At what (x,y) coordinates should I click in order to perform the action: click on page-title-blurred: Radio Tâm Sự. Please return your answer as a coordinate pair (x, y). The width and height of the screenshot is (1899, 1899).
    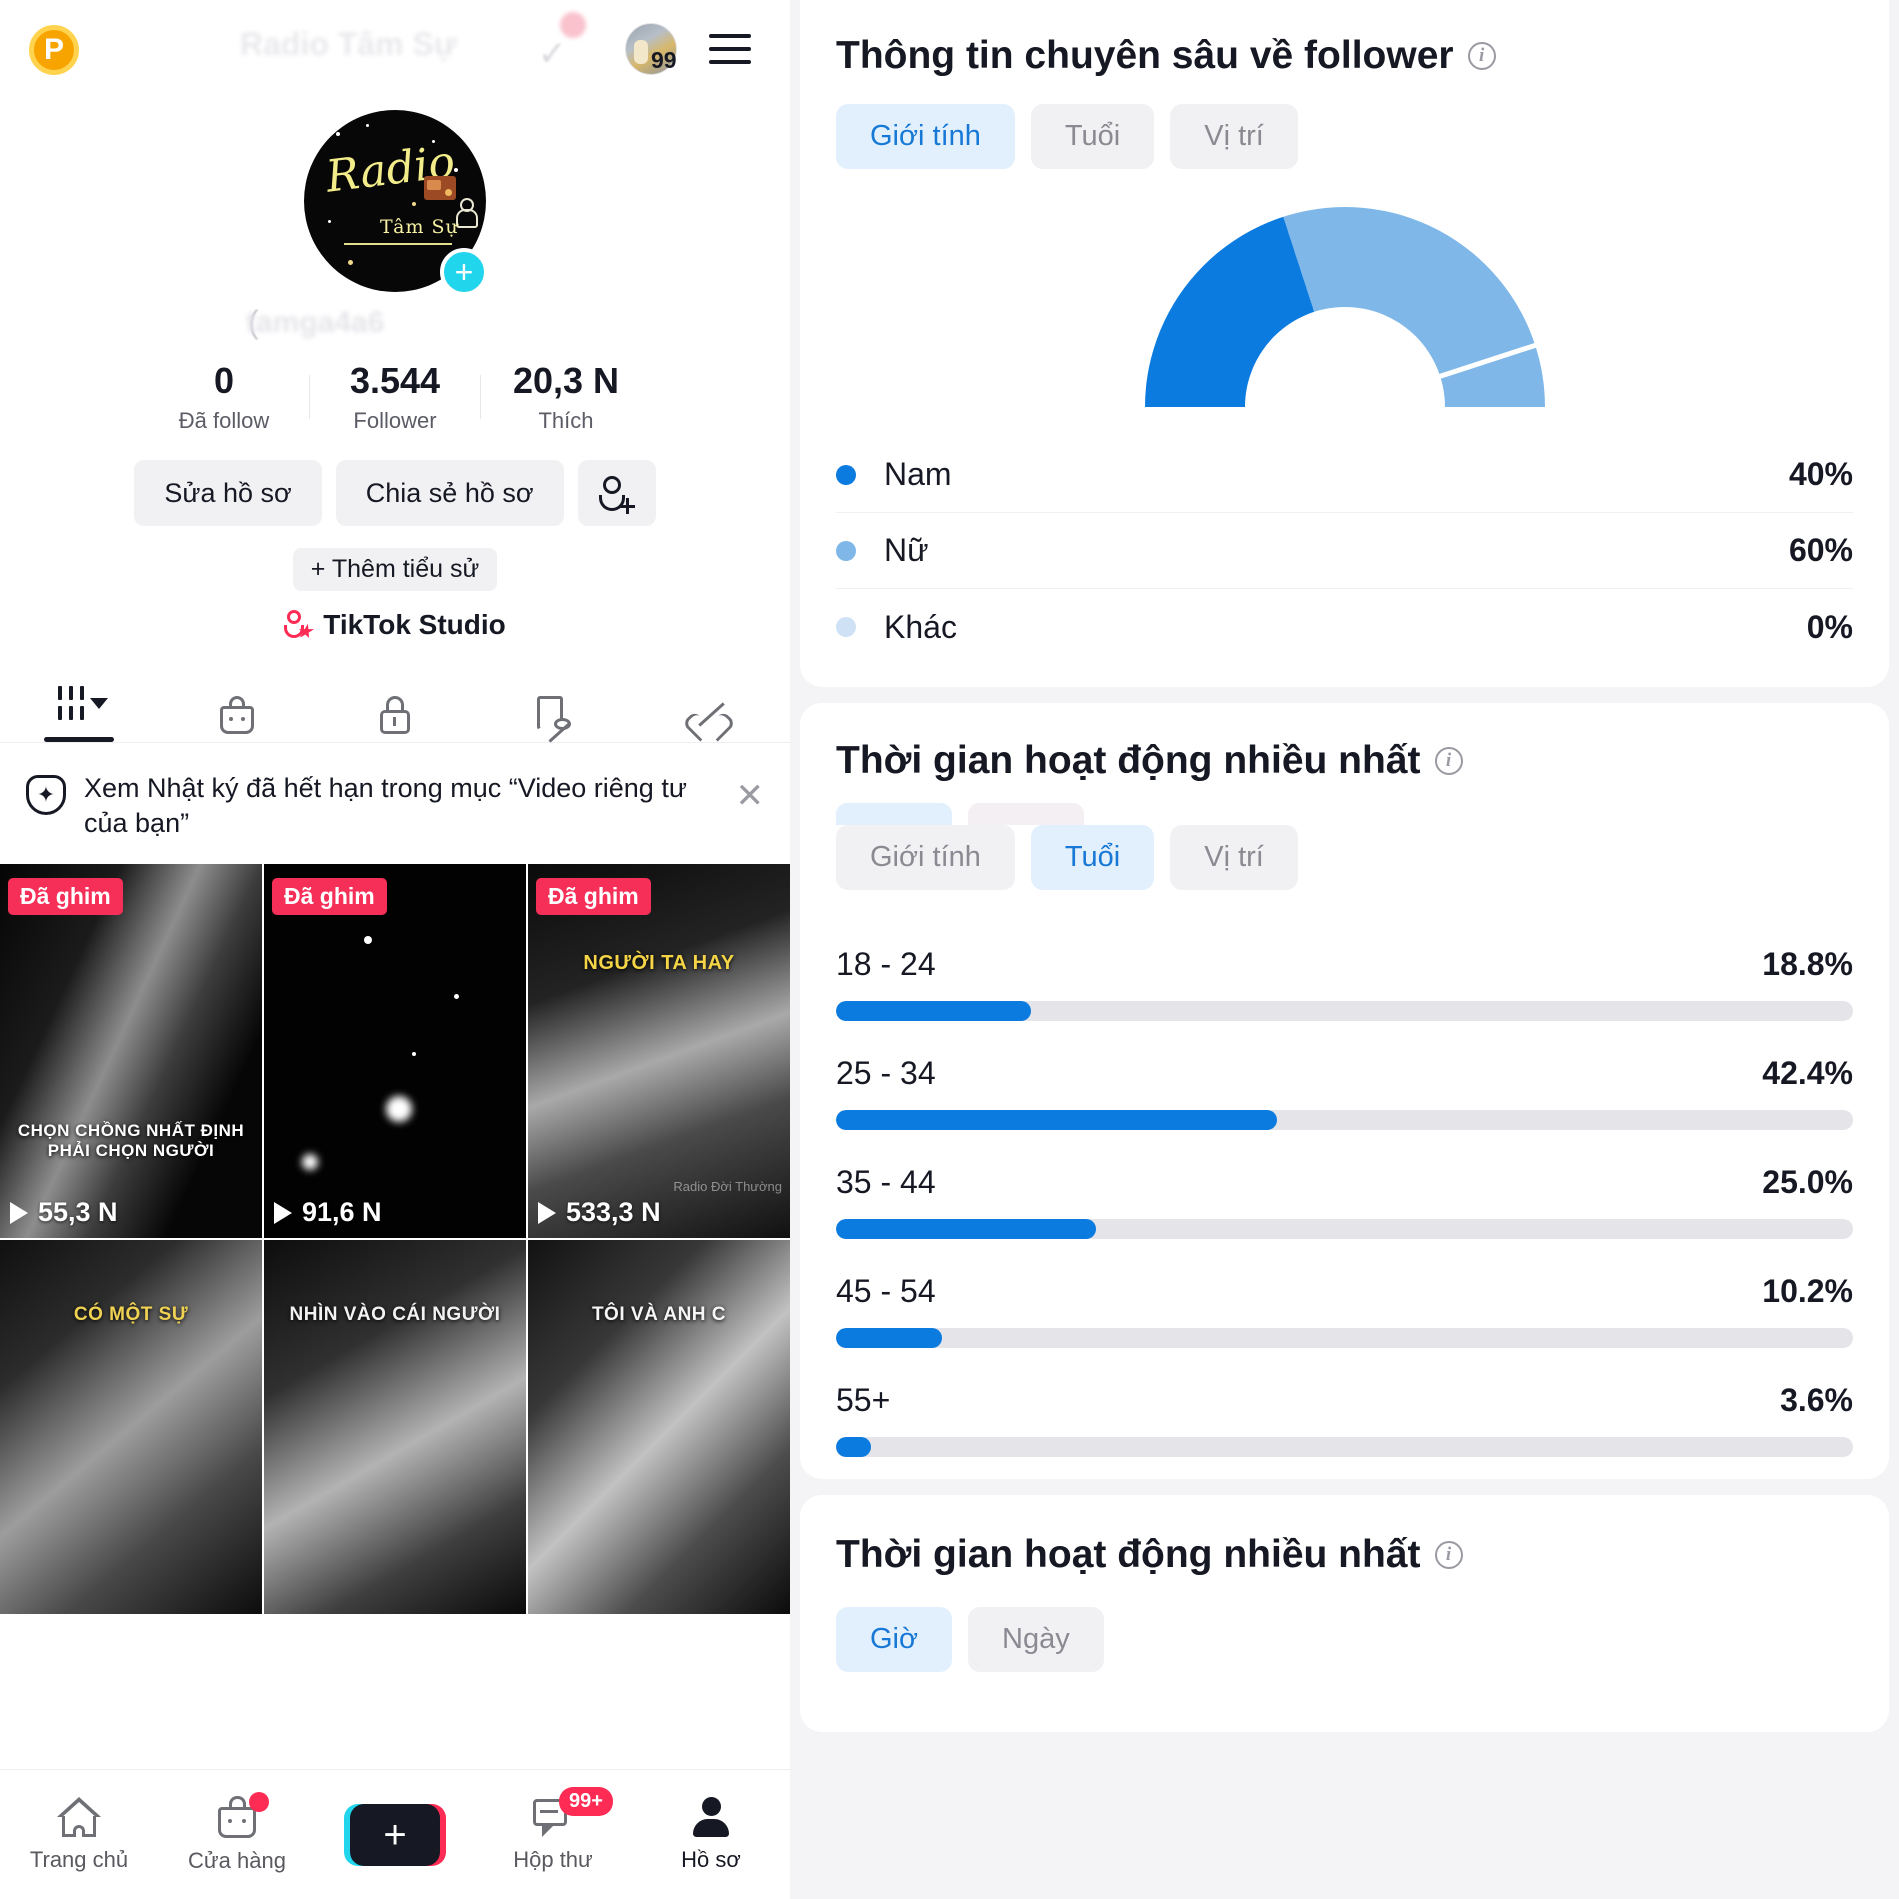
    Looking at the image, I should click on (348, 44).